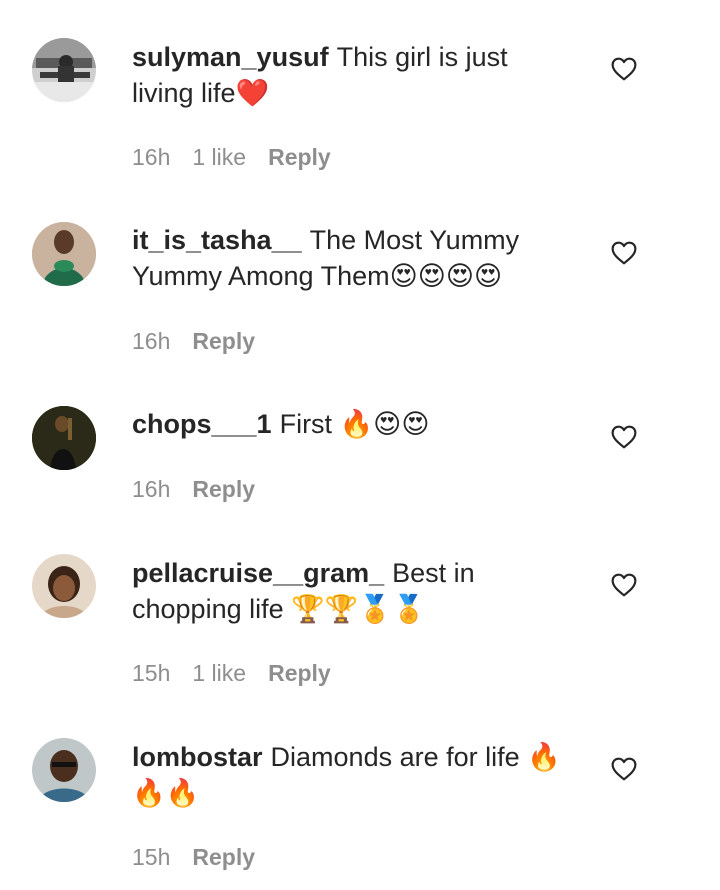  Describe the element at coordinates (202, 424) in the screenshot. I see `comment-username: chops___1` at that location.